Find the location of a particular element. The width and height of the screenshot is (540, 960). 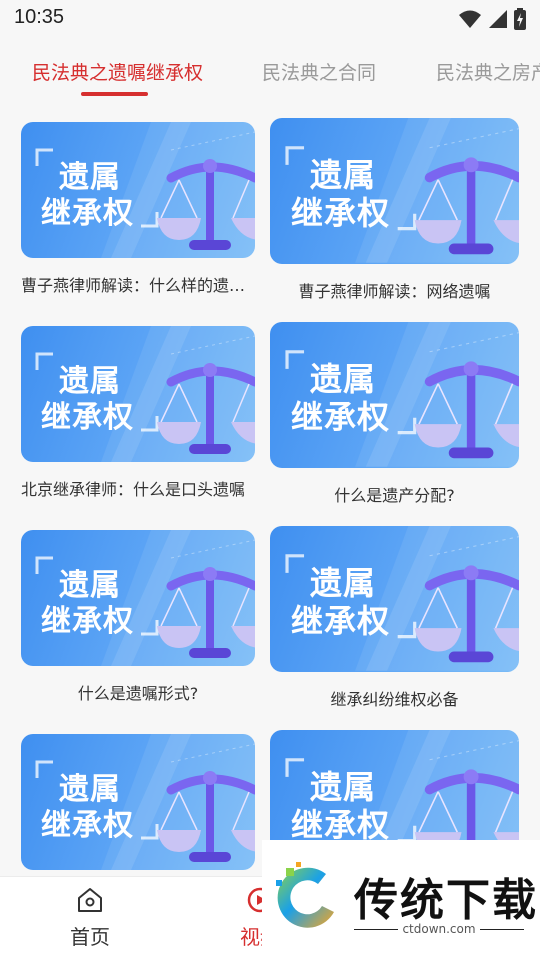

article-card: 遗属 继承权继承纠纷维权必备 is located at coordinates (394, 621).